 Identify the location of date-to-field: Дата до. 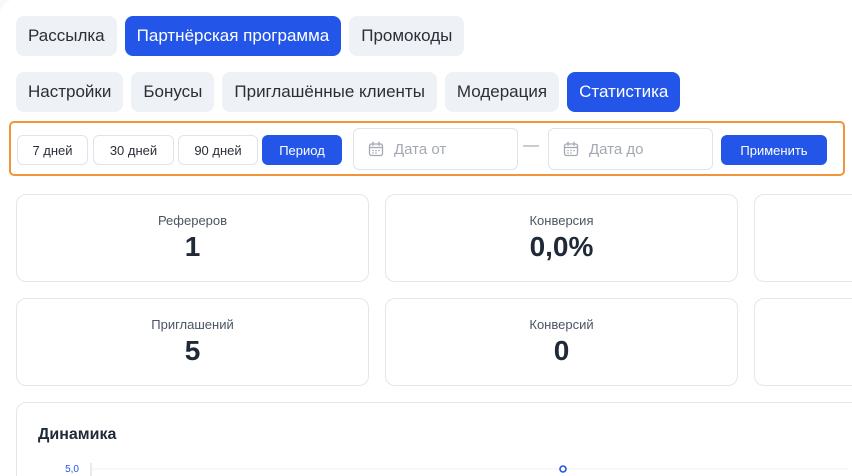
(630, 149).